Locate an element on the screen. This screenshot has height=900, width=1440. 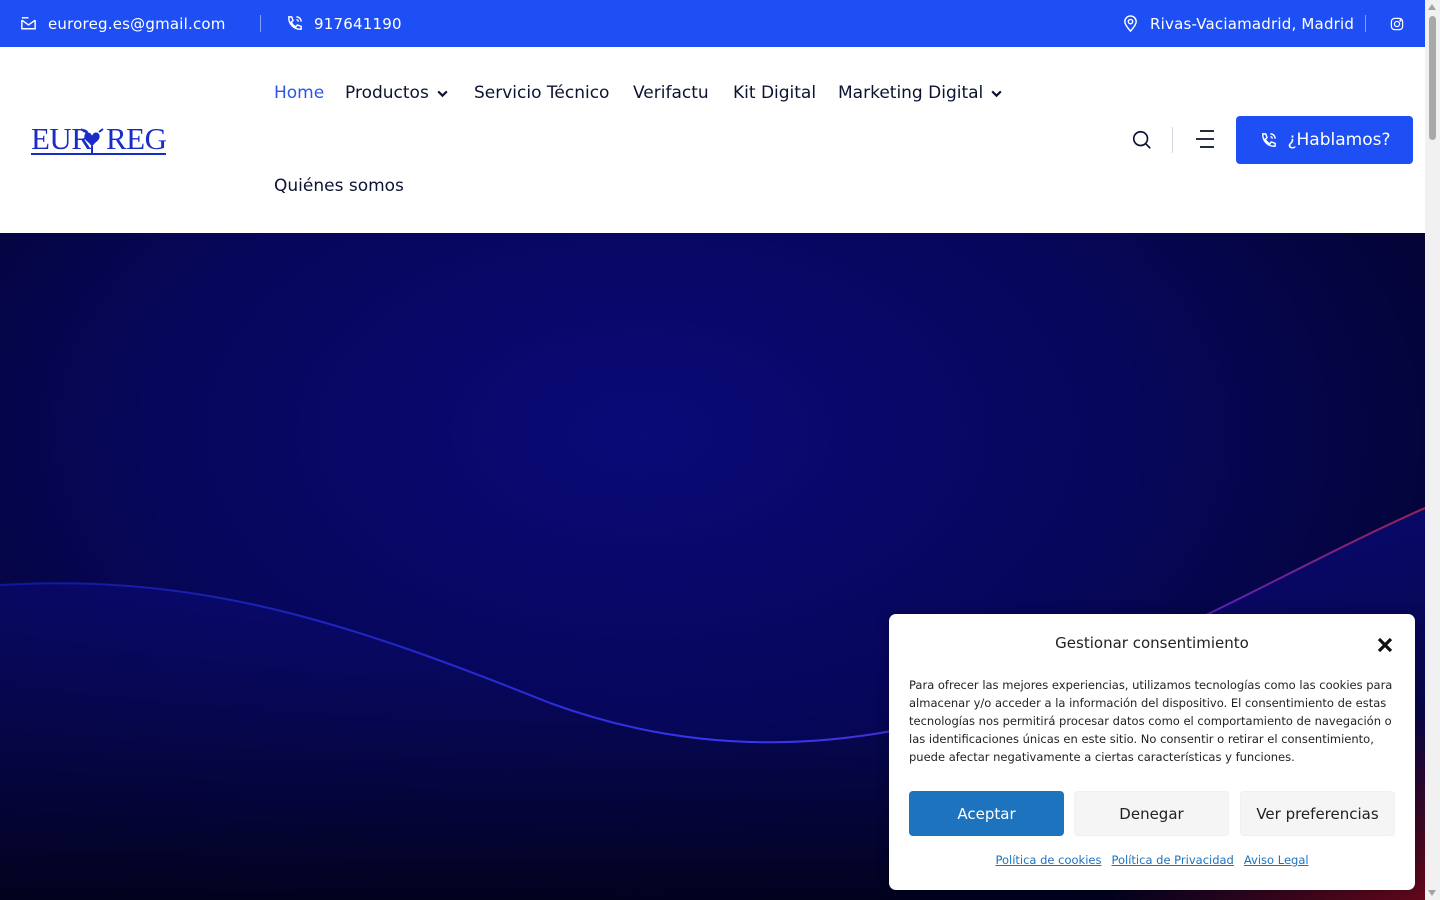
instagram-icon is located at coordinates (1397, 23).